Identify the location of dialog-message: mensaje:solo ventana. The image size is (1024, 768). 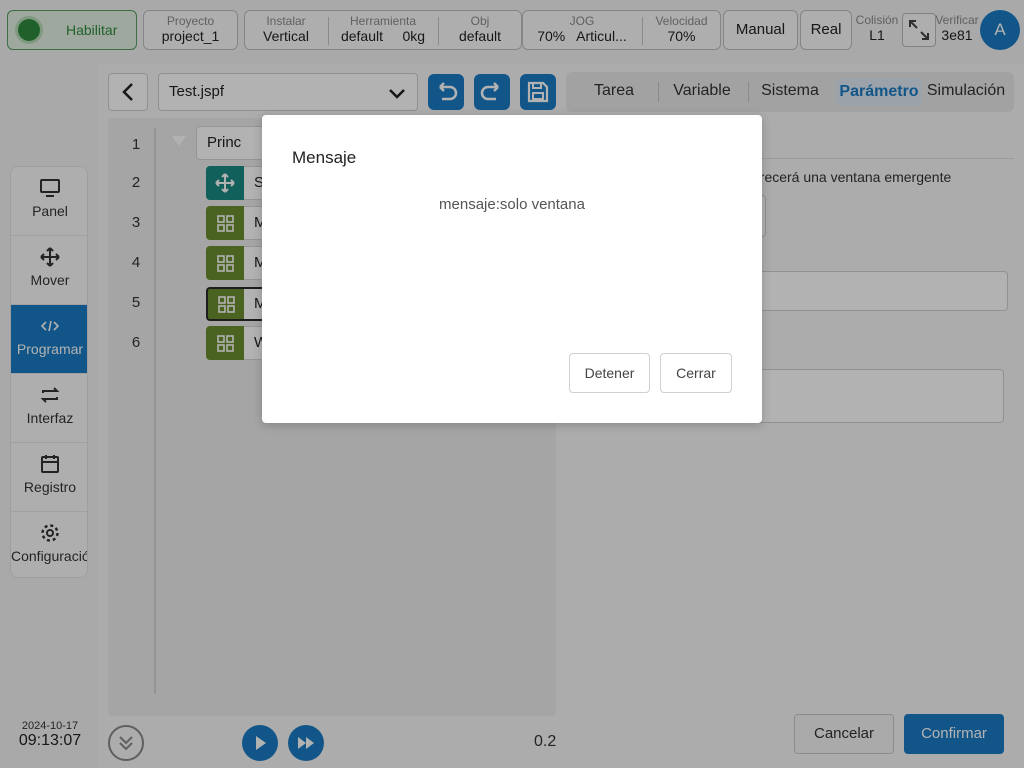
(512, 204).